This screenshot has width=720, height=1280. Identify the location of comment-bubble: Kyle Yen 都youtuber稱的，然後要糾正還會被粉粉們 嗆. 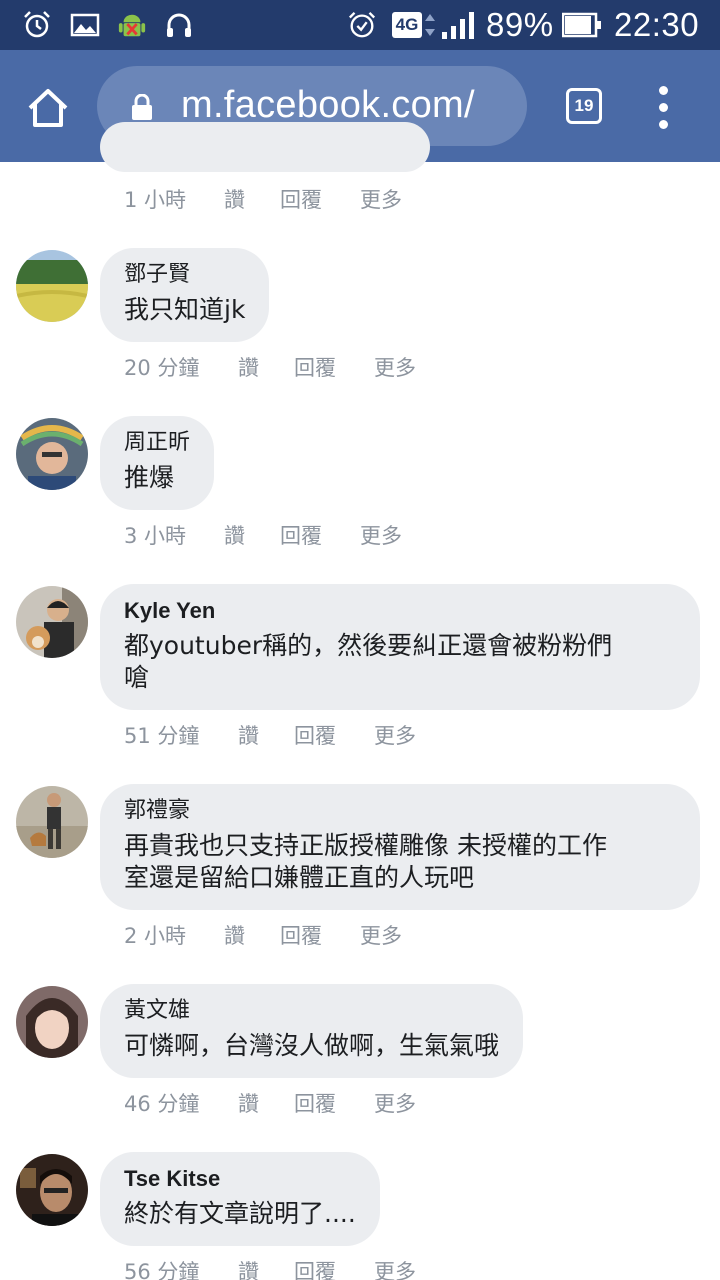
(400, 647).